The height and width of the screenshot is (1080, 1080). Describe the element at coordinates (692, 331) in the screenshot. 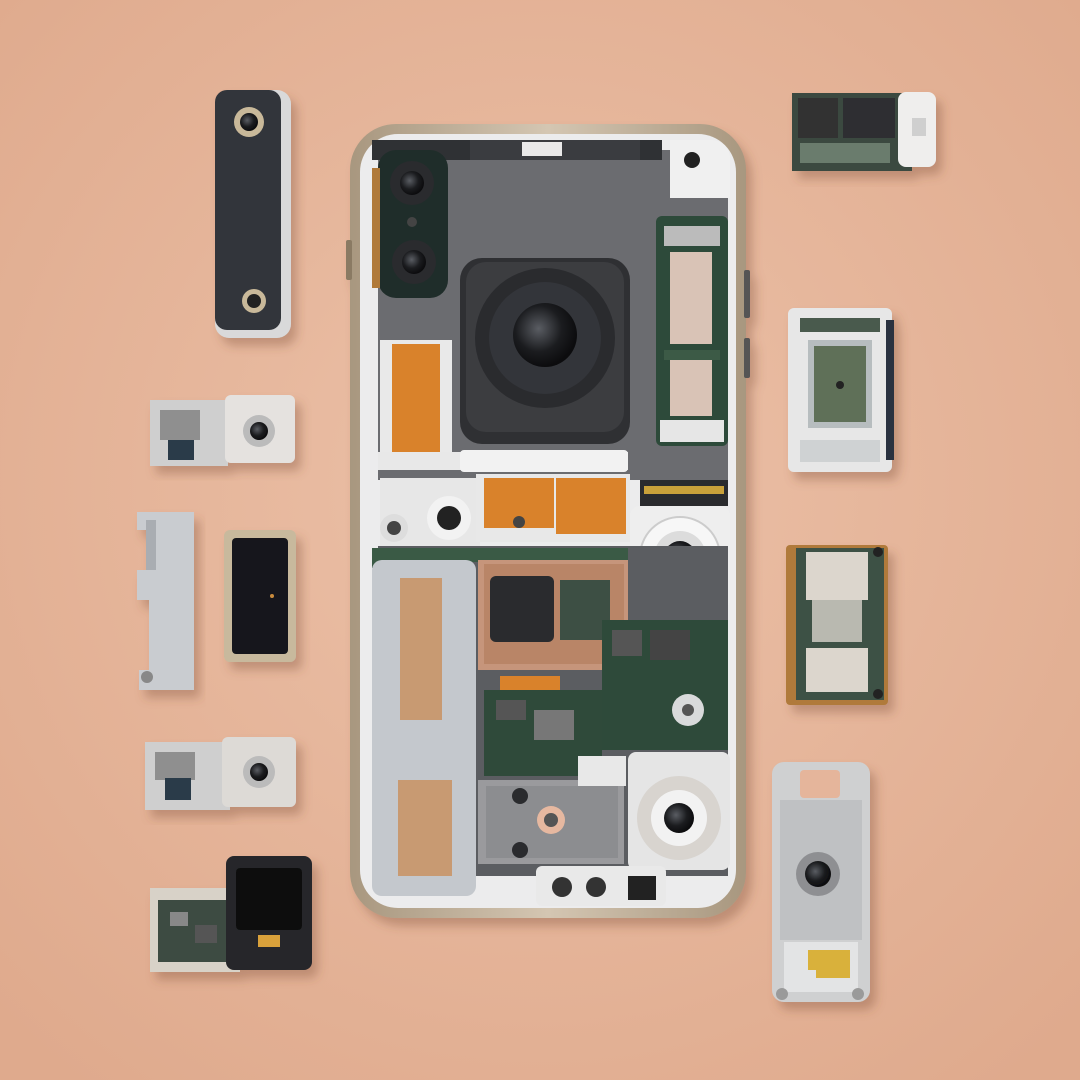

I see `right-pcb-strip` at that location.